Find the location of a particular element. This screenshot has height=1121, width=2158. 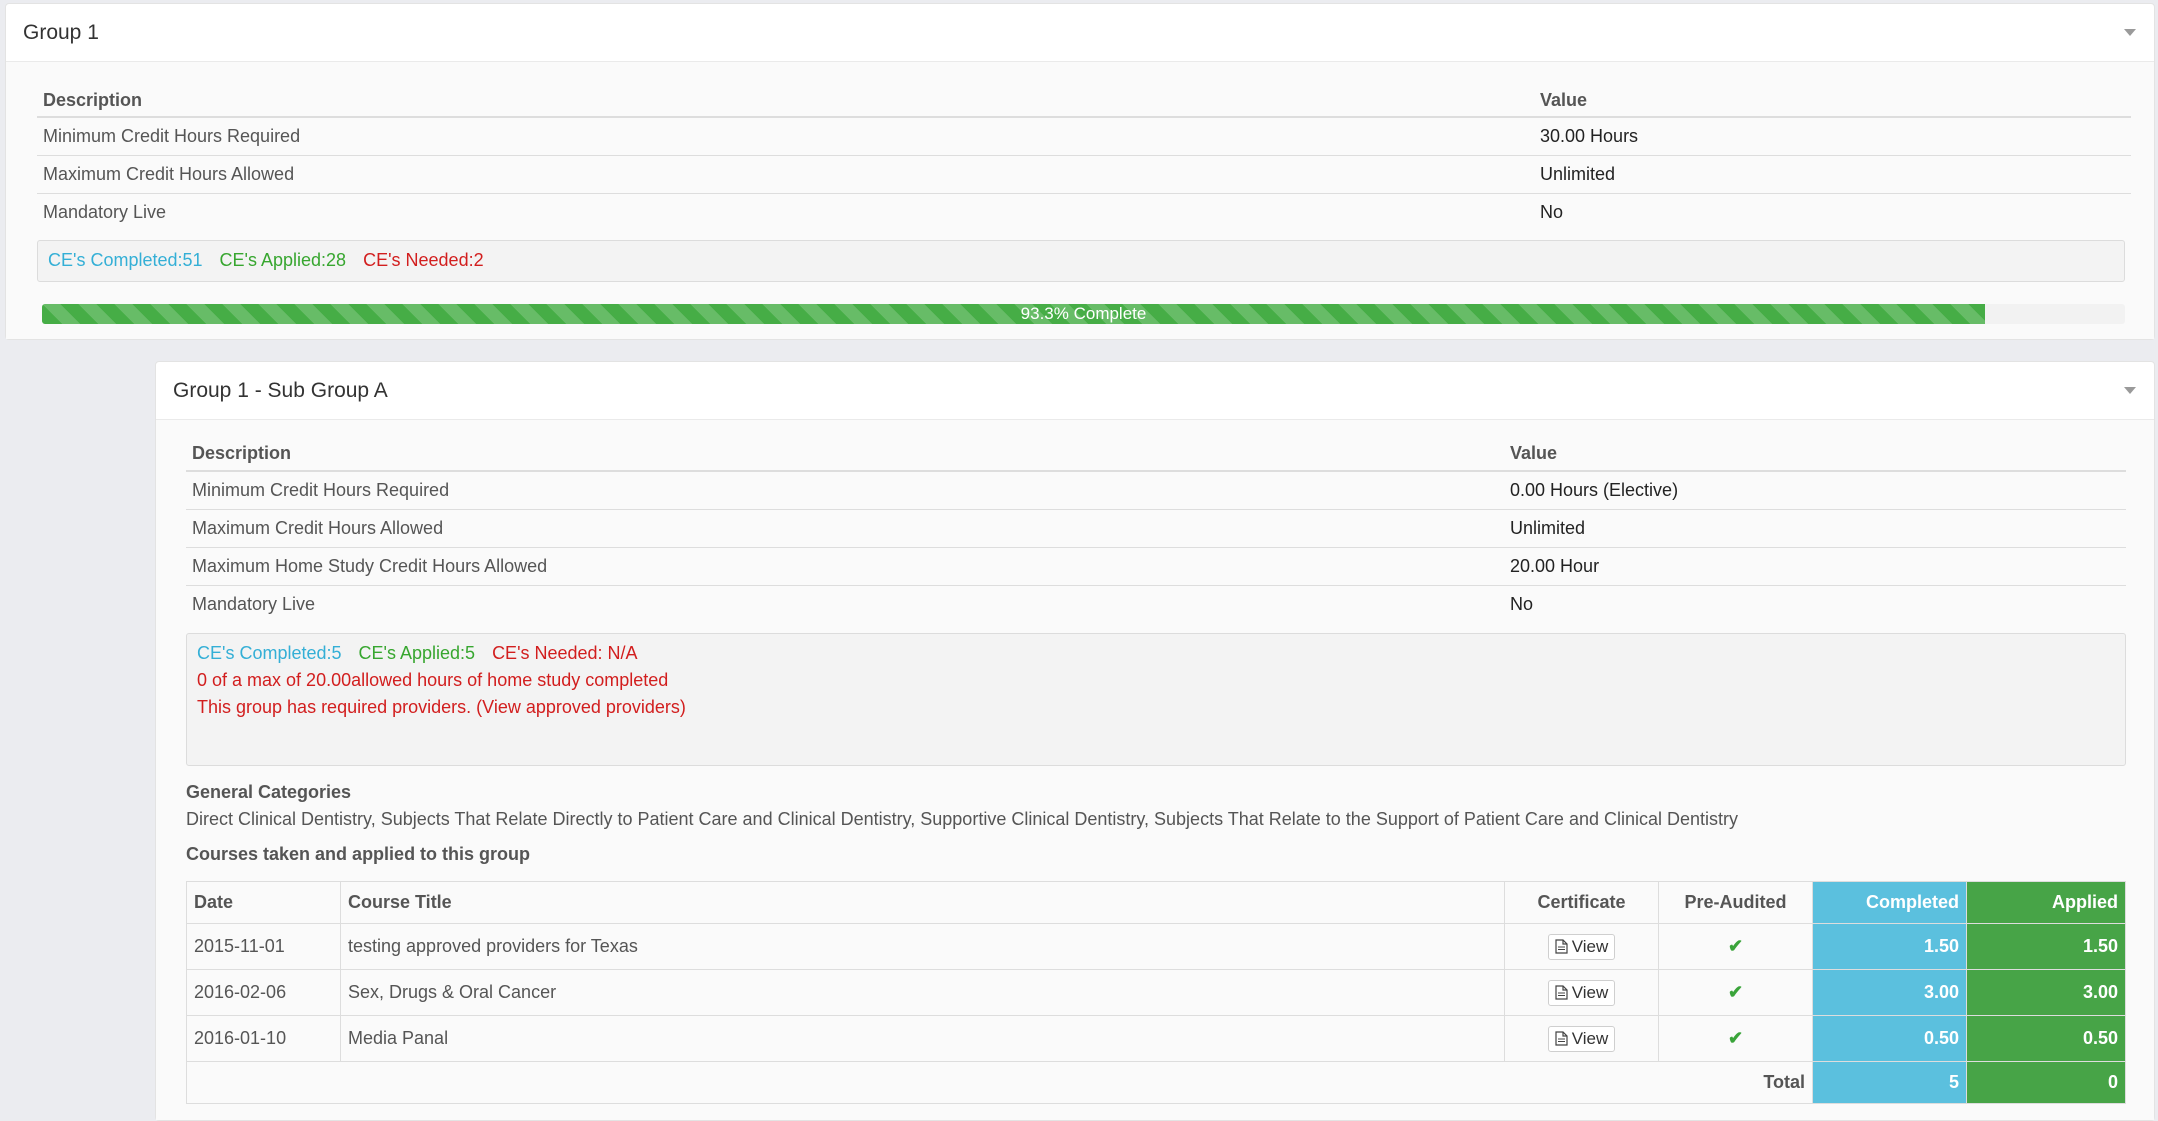

certificate-header: Certificate is located at coordinates (1581, 902).